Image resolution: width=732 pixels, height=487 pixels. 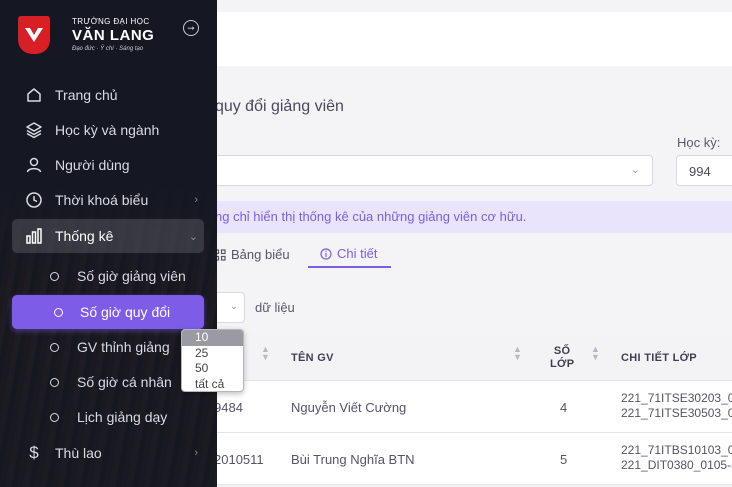 What do you see at coordinates (34, 130) in the screenshot?
I see `layers-icon` at bounding box center [34, 130].